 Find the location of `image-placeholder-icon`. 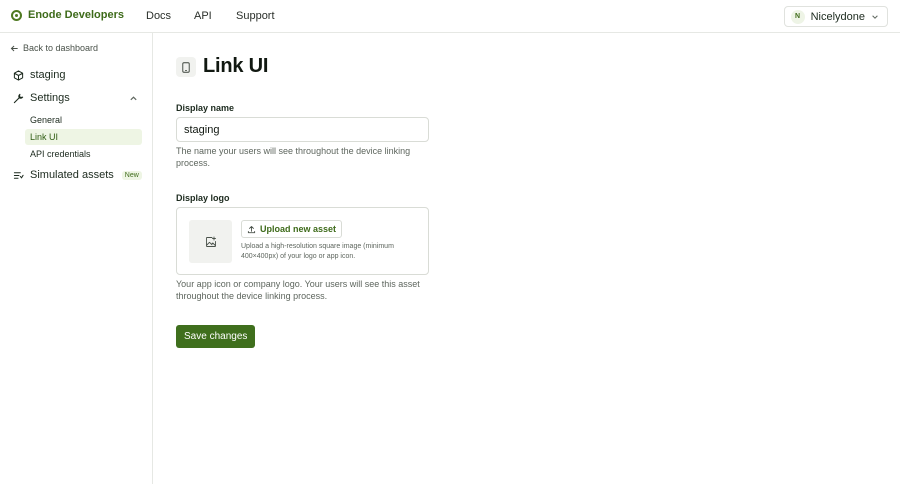

image-placeholder-icon is located at coordinates (210, 241).